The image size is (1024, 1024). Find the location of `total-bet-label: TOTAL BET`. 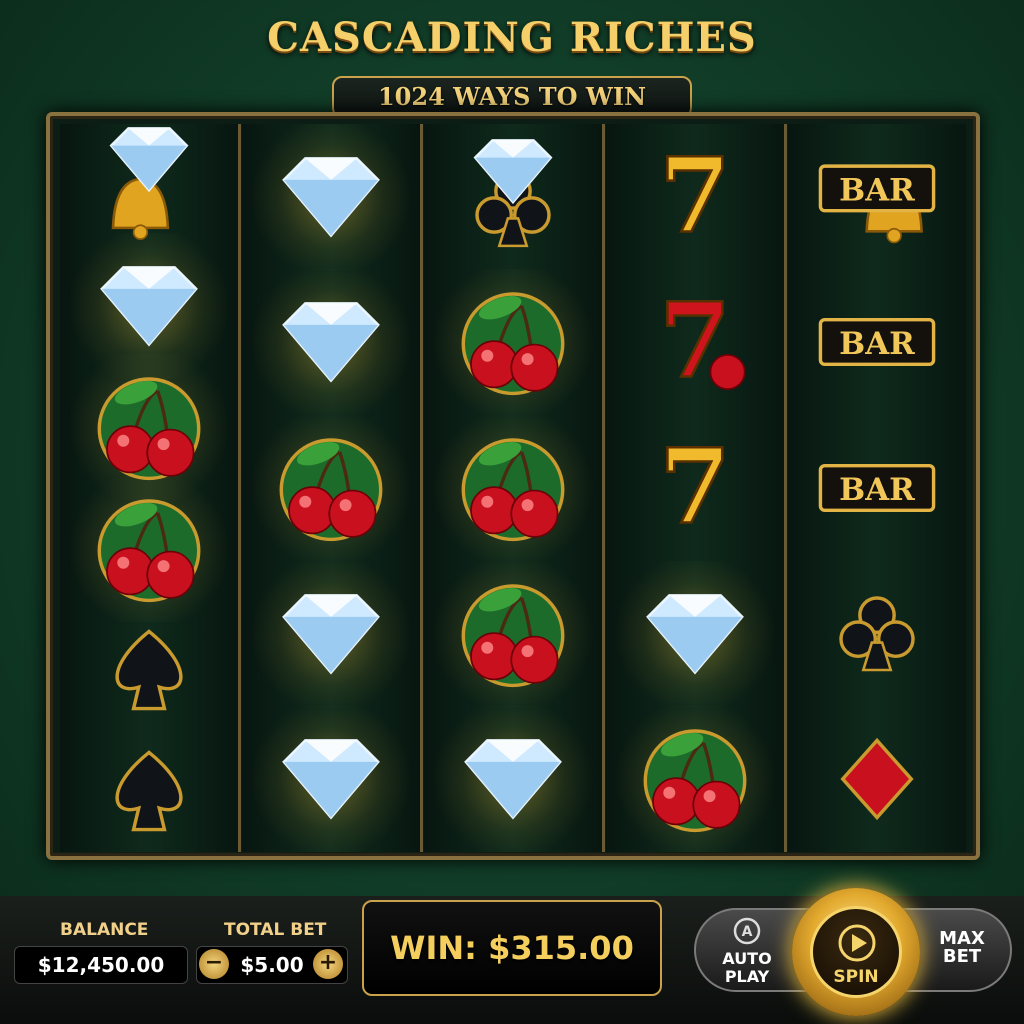

total-bet-label: TOTAL BET is located at coordinates (275, 930).